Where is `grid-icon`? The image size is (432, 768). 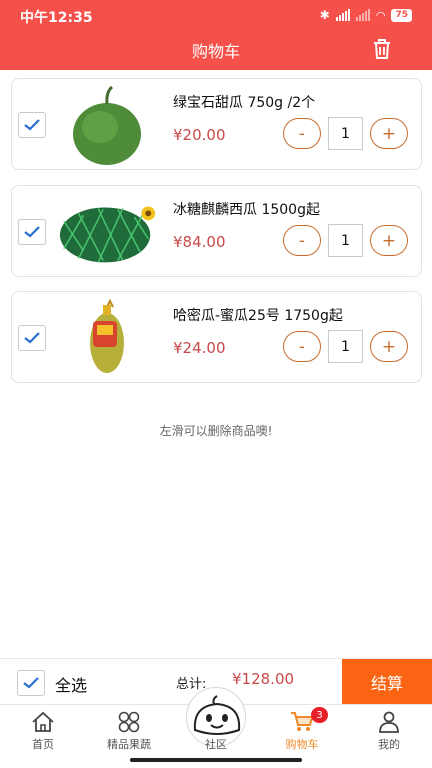
grid-icon is located at coordinates (129, 722).